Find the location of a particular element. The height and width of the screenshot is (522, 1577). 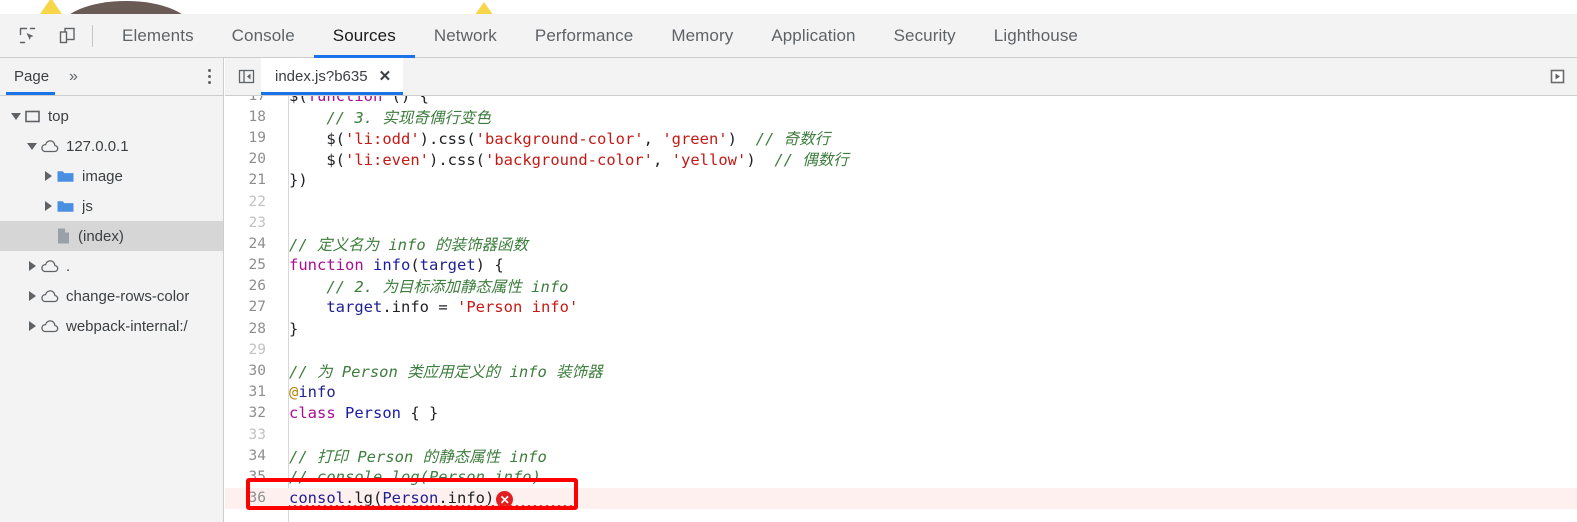

tab-network: Network is located at coordinates (465, 36).